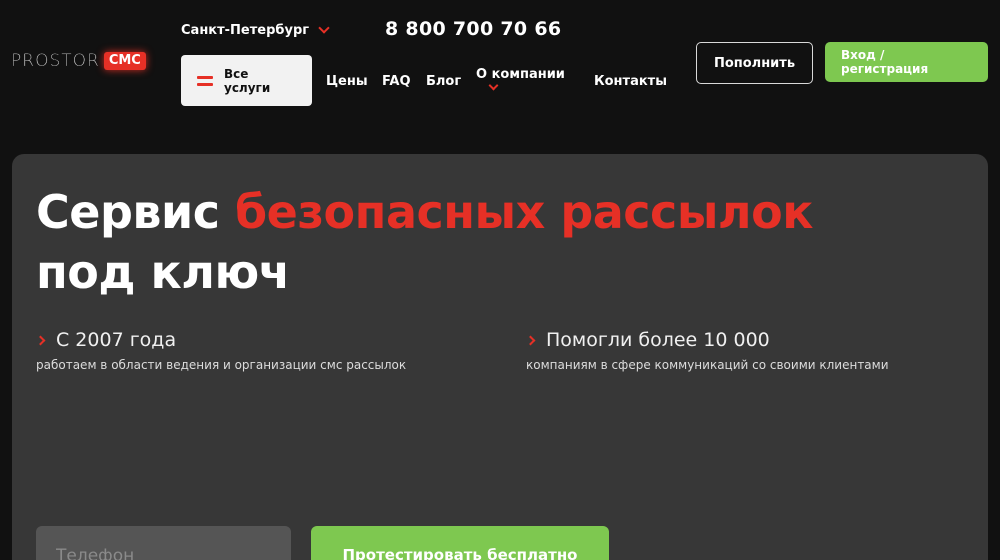  What do you see at coordinates (163, 543) in the screenshot?
I see `phone-input` at bounding box center [163, 543].